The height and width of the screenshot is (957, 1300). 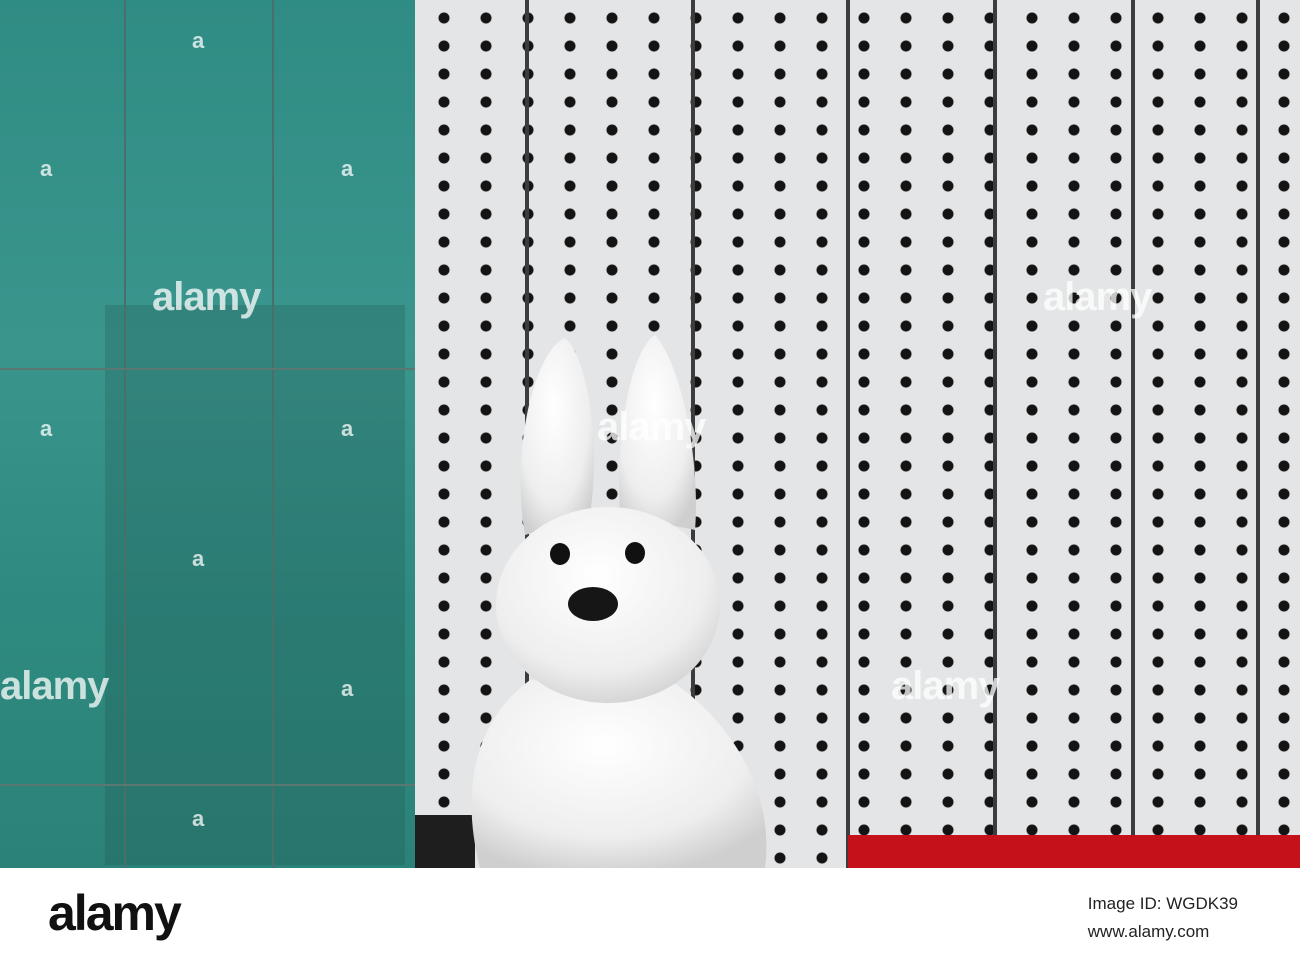 What do you see at coordinates (1163, 918) in the screenshot?
I see `image-info: Image ID: WGDK39 www.alamy.com` at bounding box center [1163, 918].